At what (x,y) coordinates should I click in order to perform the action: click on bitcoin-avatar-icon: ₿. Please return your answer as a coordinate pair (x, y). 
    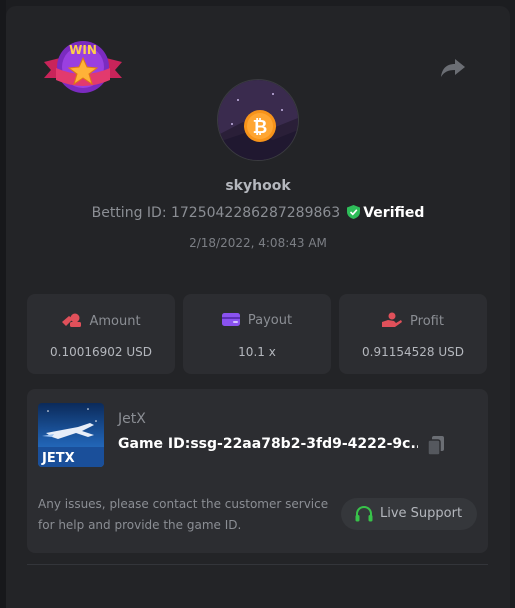
    Looking at the image, I should click on (258, 120).